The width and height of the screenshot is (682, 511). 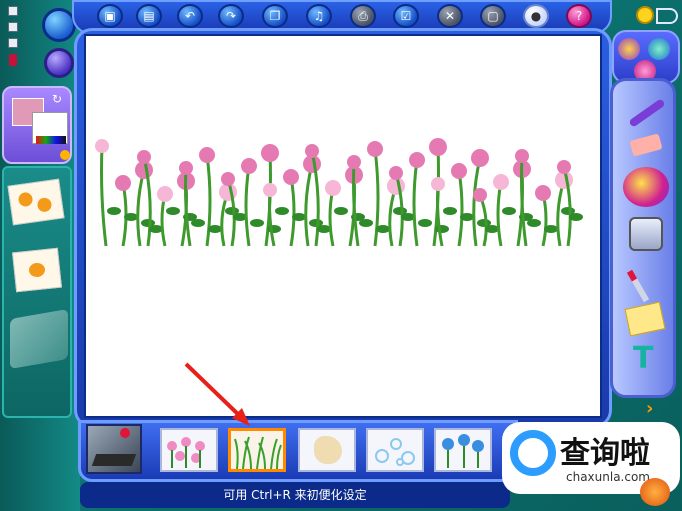 What do you see at coordinates (406, 16) in the screenshot?
I see `check-button: ☑` at bounding box center [406, 16].